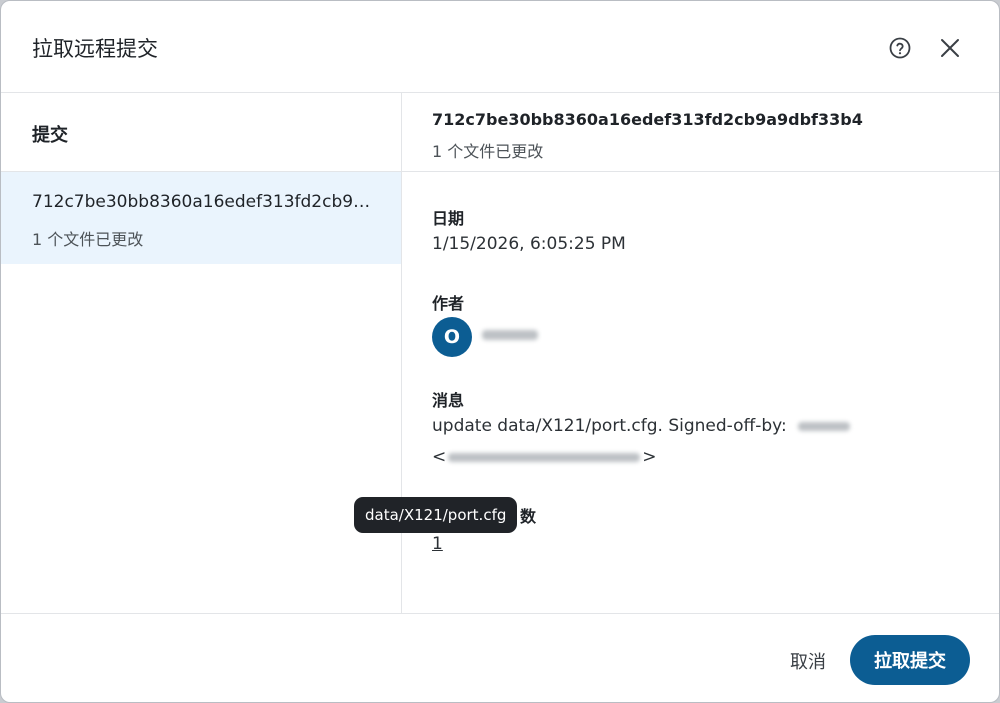  Describe the element at coordinates (50, 135) in the screenshot. I see `commits-heading: 提交` at that location.